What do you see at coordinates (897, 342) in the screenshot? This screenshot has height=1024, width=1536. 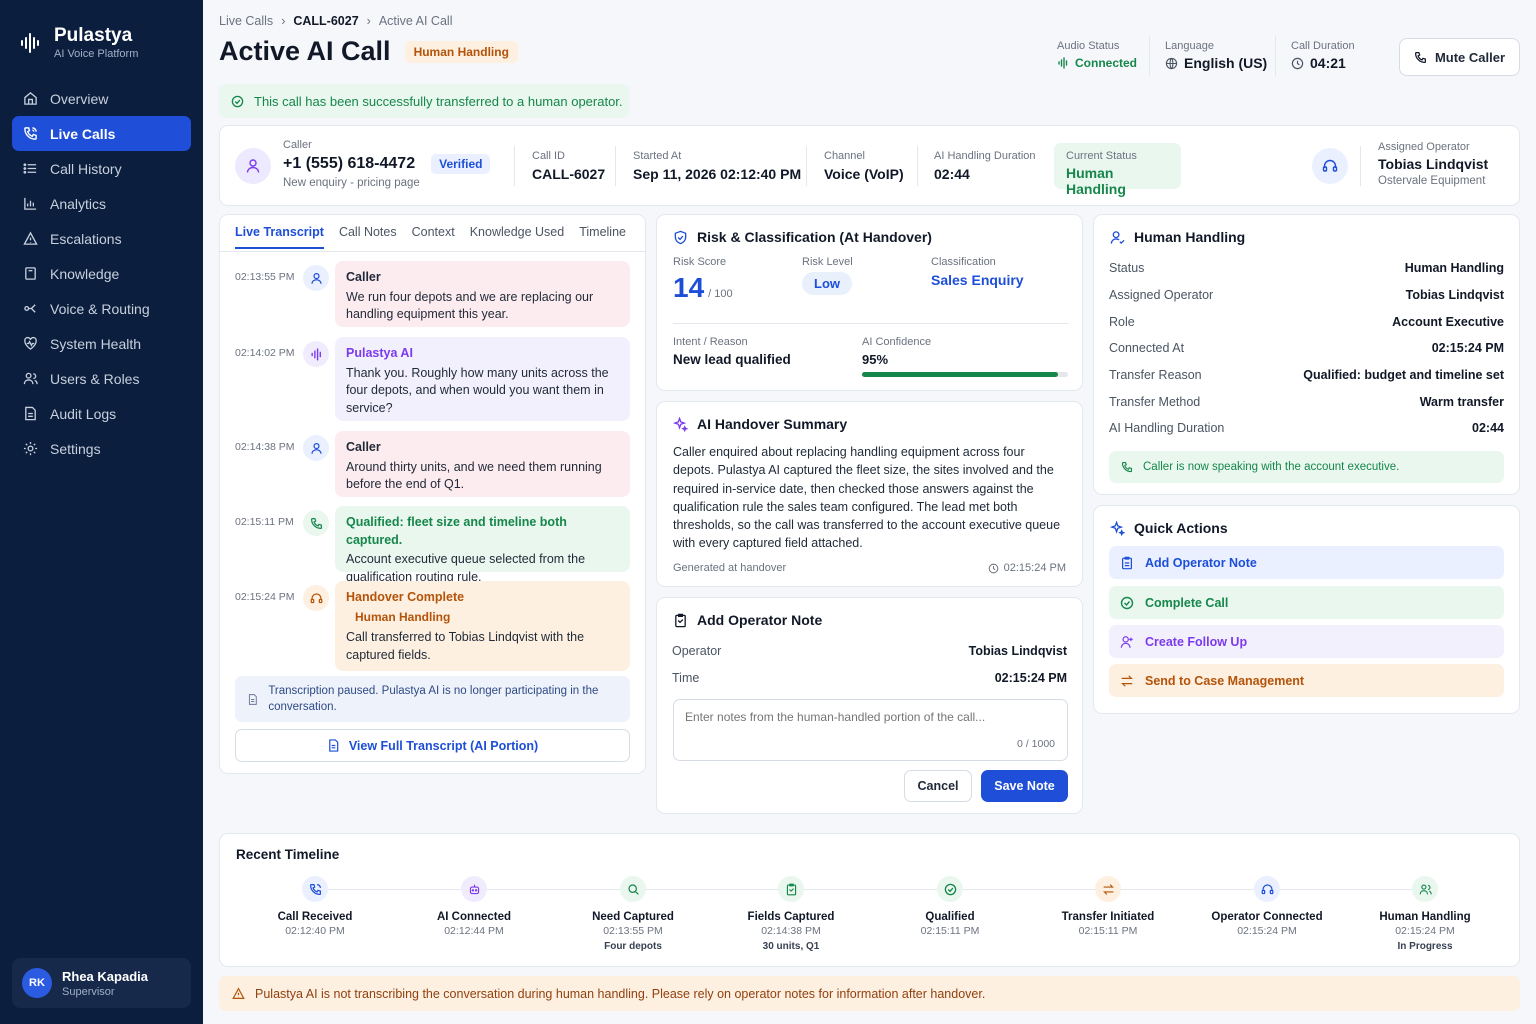 I see `ai-confidence-label: AI Confidence` at bounding box center [897, 342].